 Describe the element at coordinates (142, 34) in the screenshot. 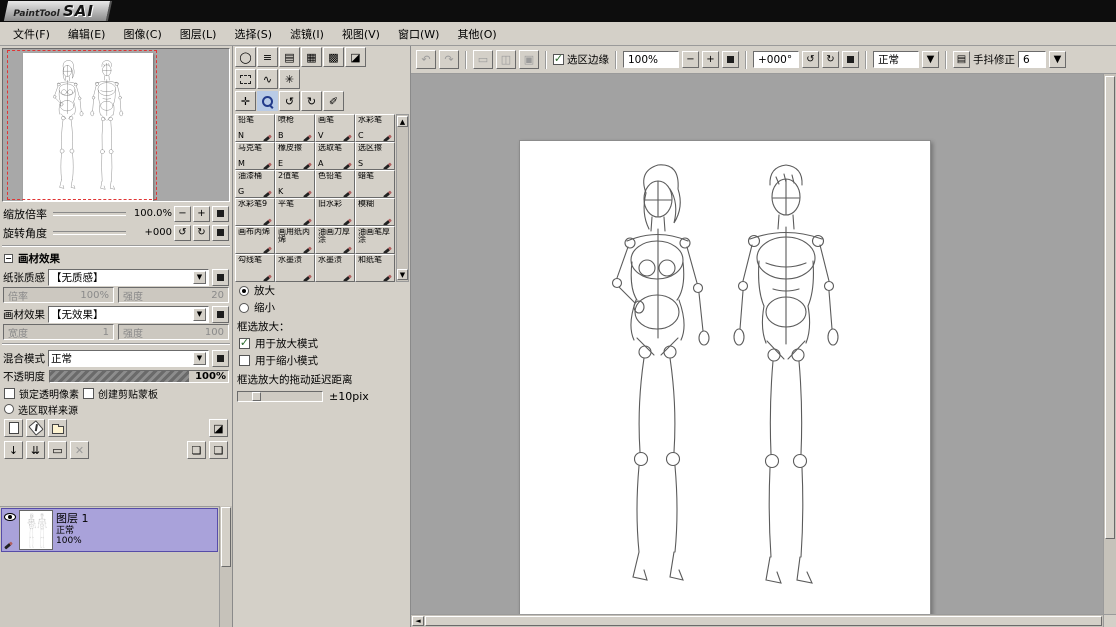

I see `menu-item-image: 图像(C)` at that location.